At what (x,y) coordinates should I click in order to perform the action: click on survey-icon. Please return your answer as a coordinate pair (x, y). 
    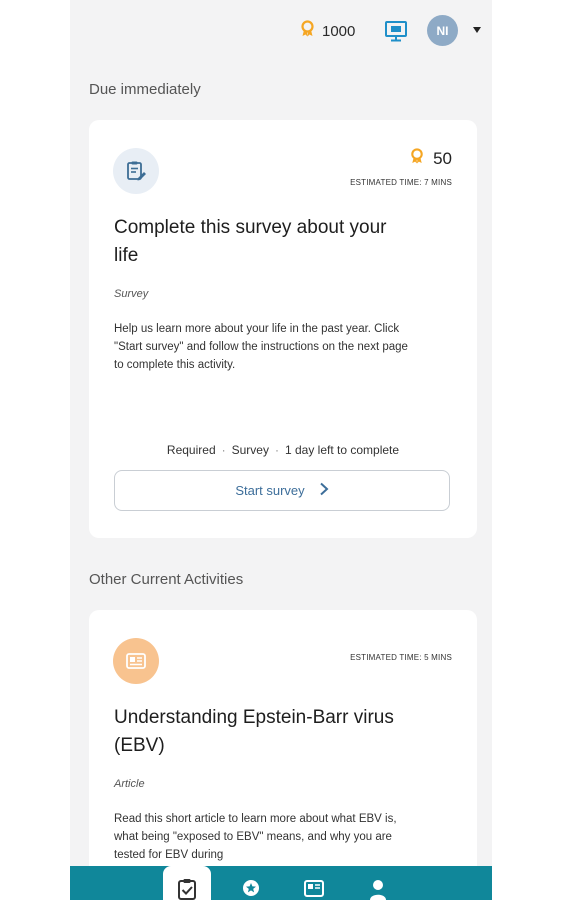
    Looking at the image, I should click on (136, 171).